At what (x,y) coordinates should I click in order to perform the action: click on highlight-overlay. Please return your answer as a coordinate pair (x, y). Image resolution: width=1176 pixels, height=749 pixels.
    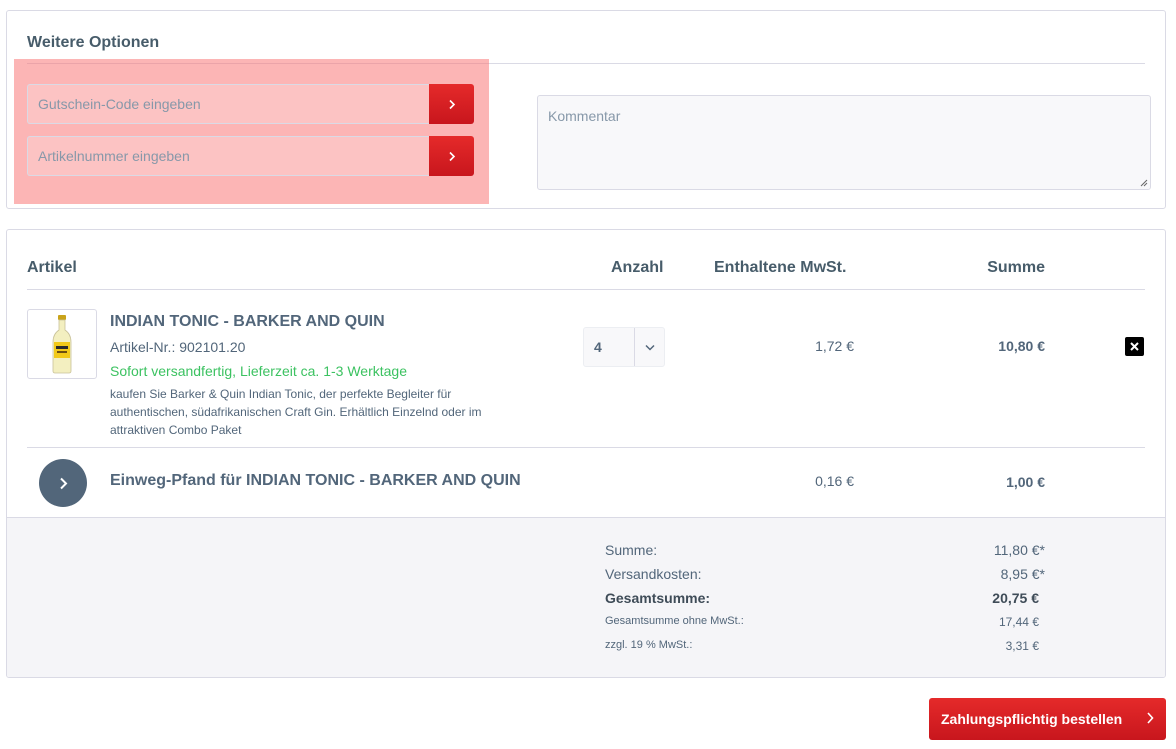
    Looking at the image, I should click on (251, 131).